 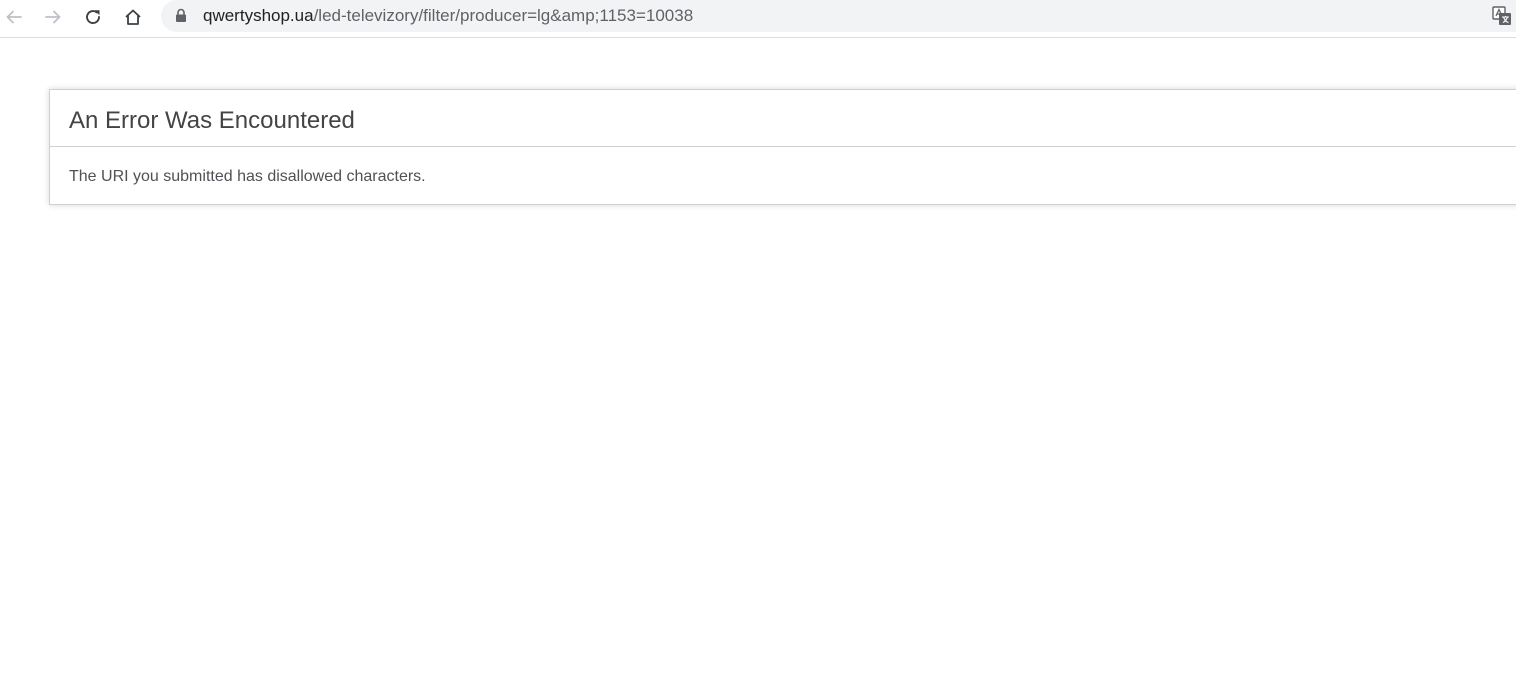 I want to click on home-button, so click(x=133, y=17).